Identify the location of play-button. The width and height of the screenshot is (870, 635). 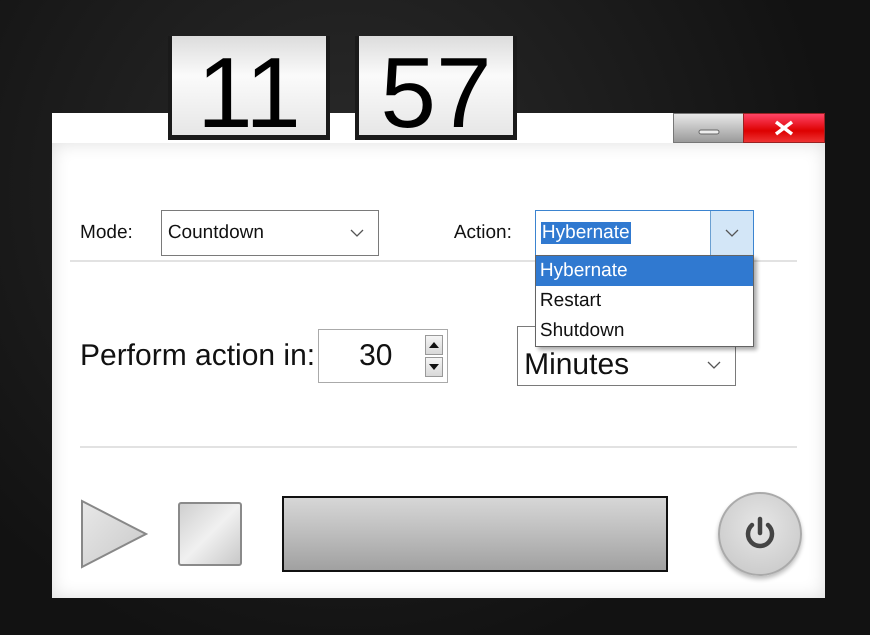
(114, 534).